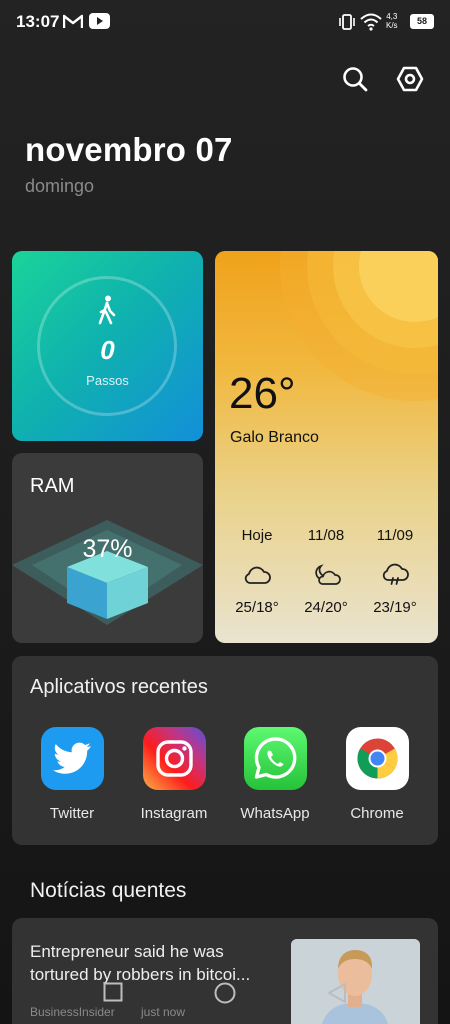 Image resolution: width=450 pixels, height=1024 pixels. I want to click on forecast-day: Hoje 25/18°, so click(257, 571).